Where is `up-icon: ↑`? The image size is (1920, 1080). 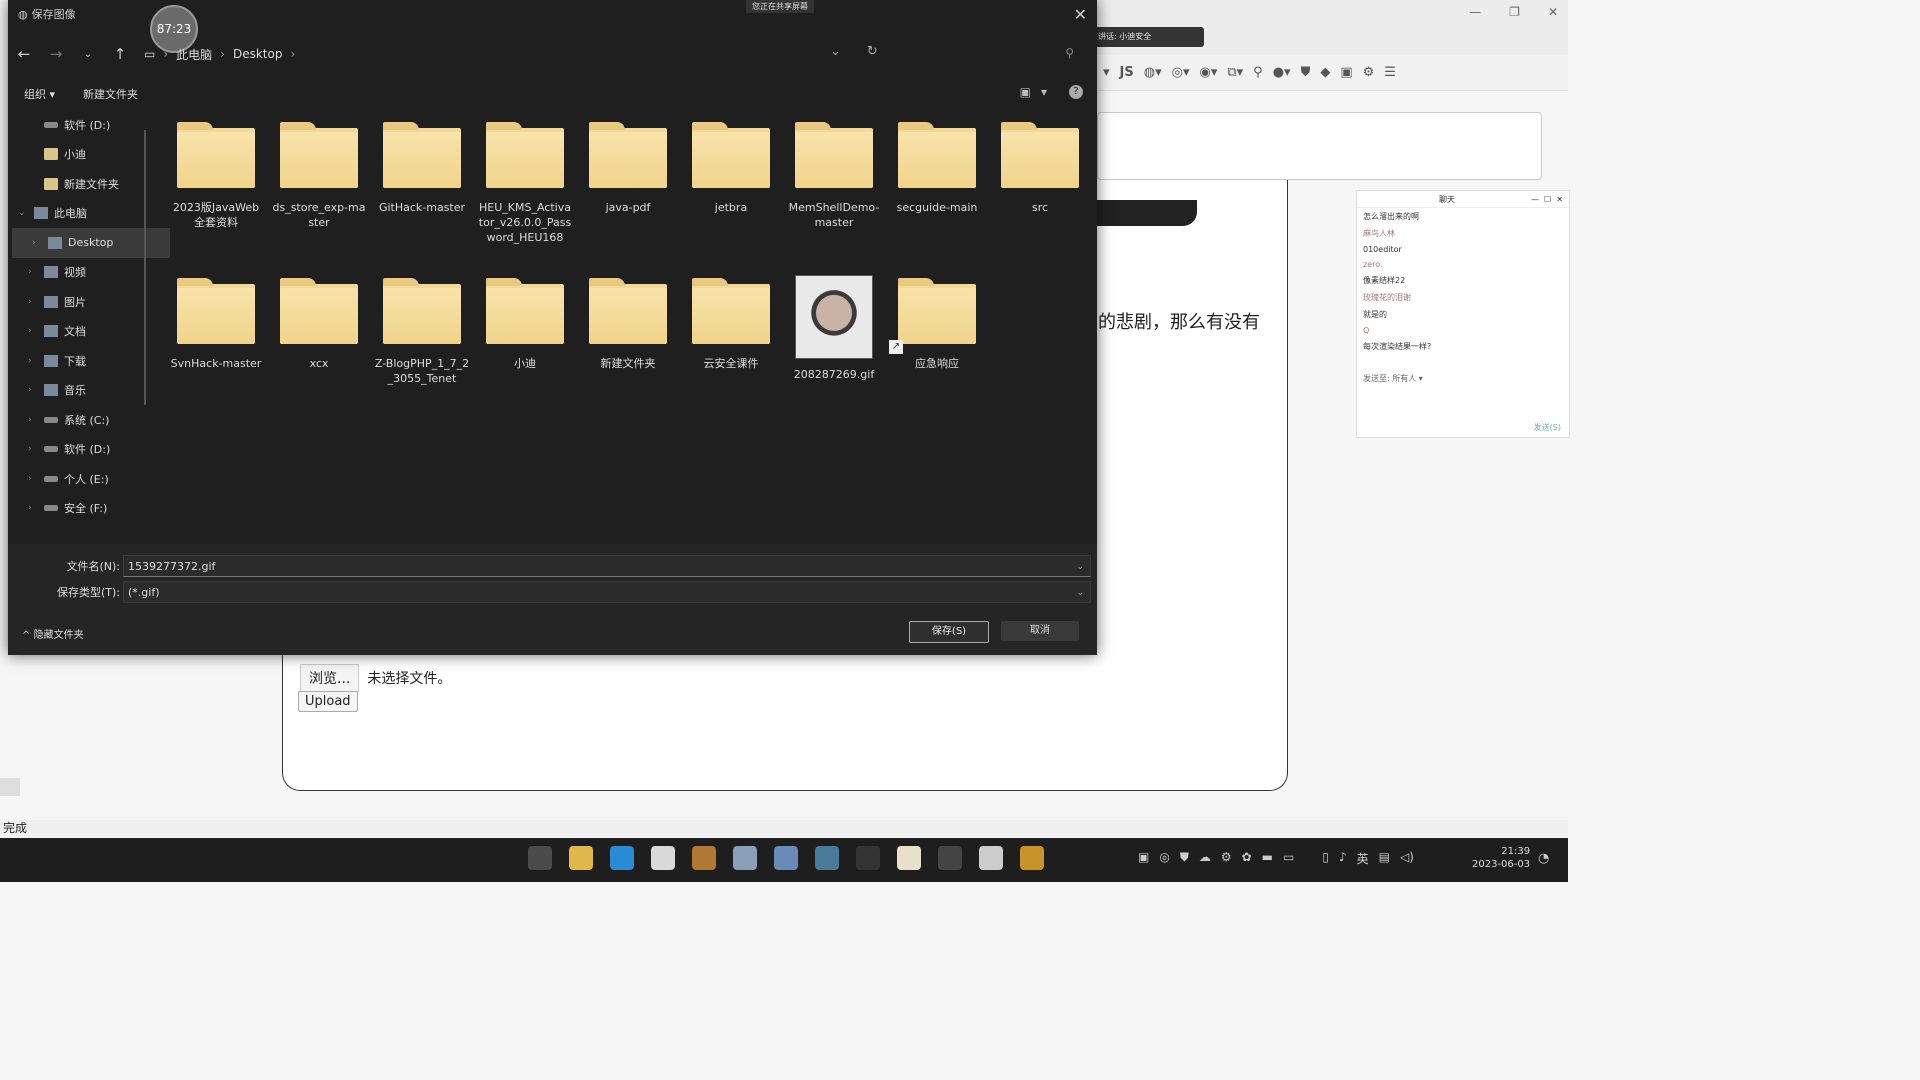
up-icon: ↑ is located at coordinates (120, 54).